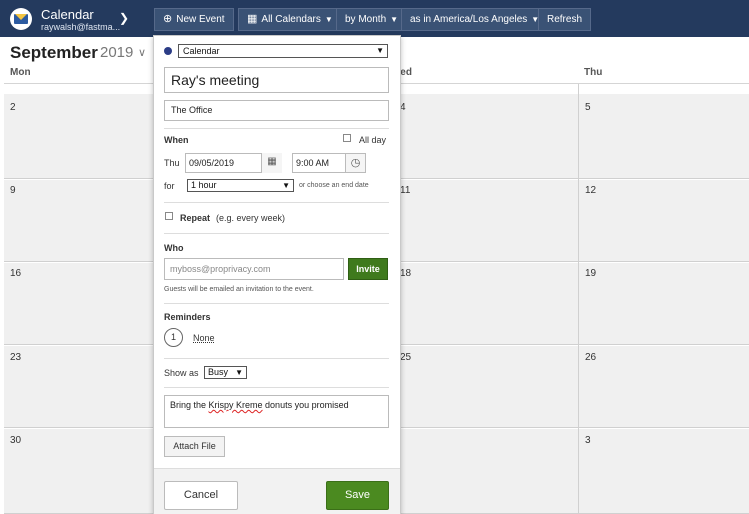  I want to click on day-cell-number: 23, so click(15, 357).